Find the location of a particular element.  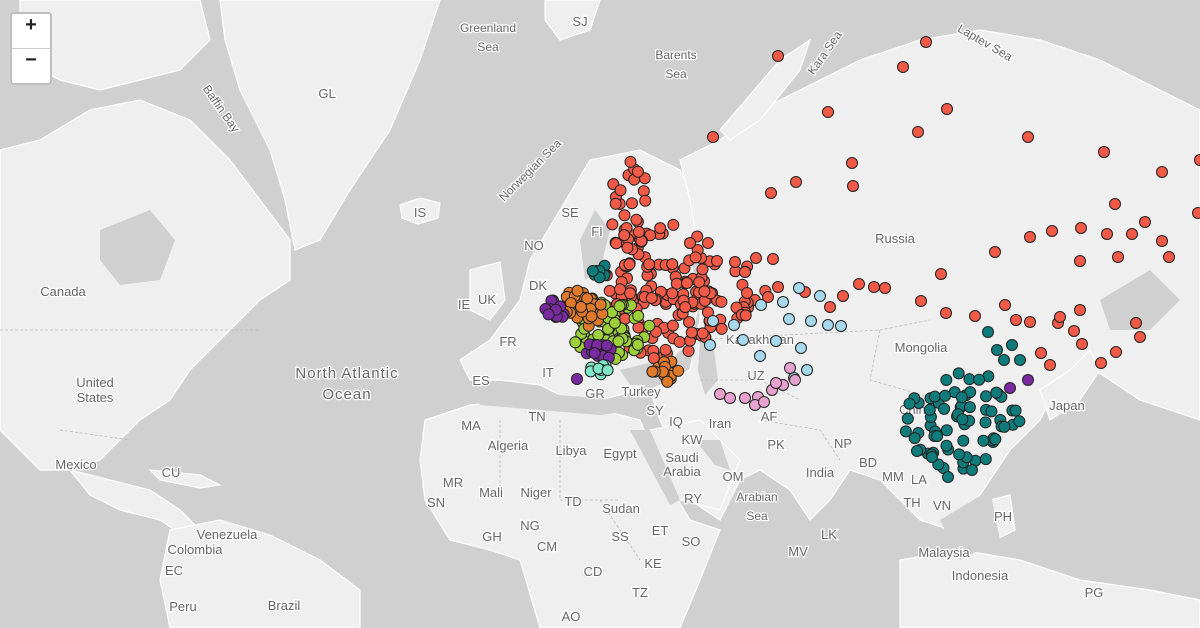

zoom-in-button: + is located at coordinates (31, 31).